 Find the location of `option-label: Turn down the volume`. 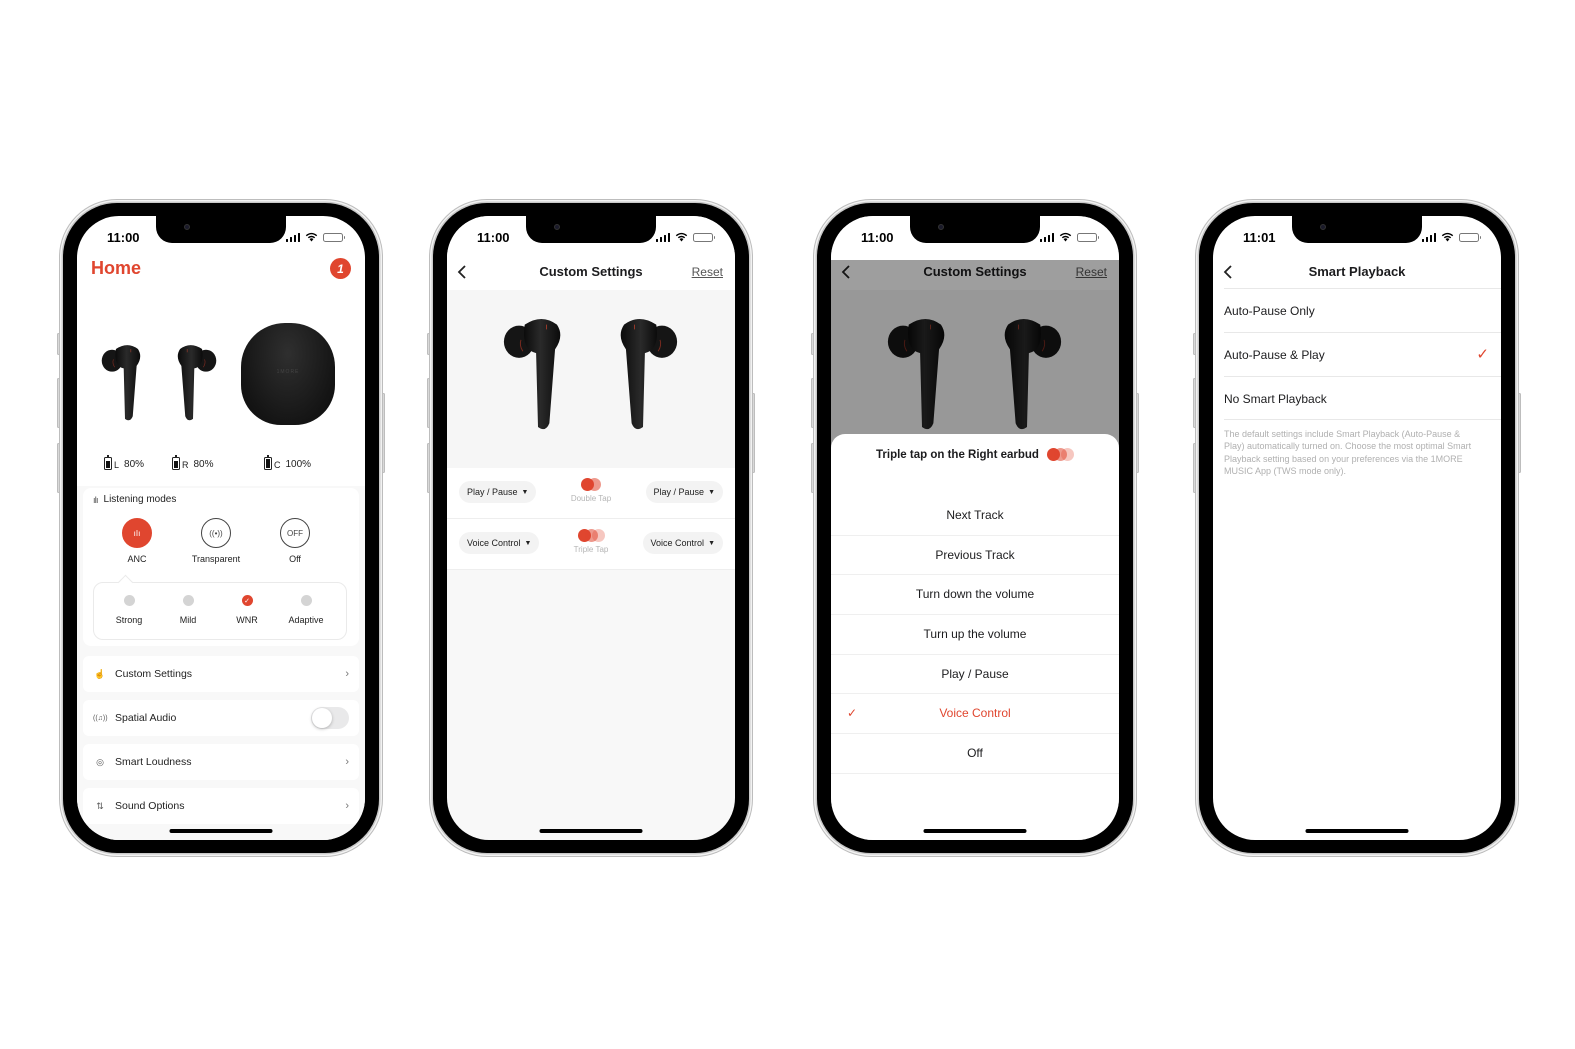

option-label: Turn down the volume is located at coordinates (975, 594).